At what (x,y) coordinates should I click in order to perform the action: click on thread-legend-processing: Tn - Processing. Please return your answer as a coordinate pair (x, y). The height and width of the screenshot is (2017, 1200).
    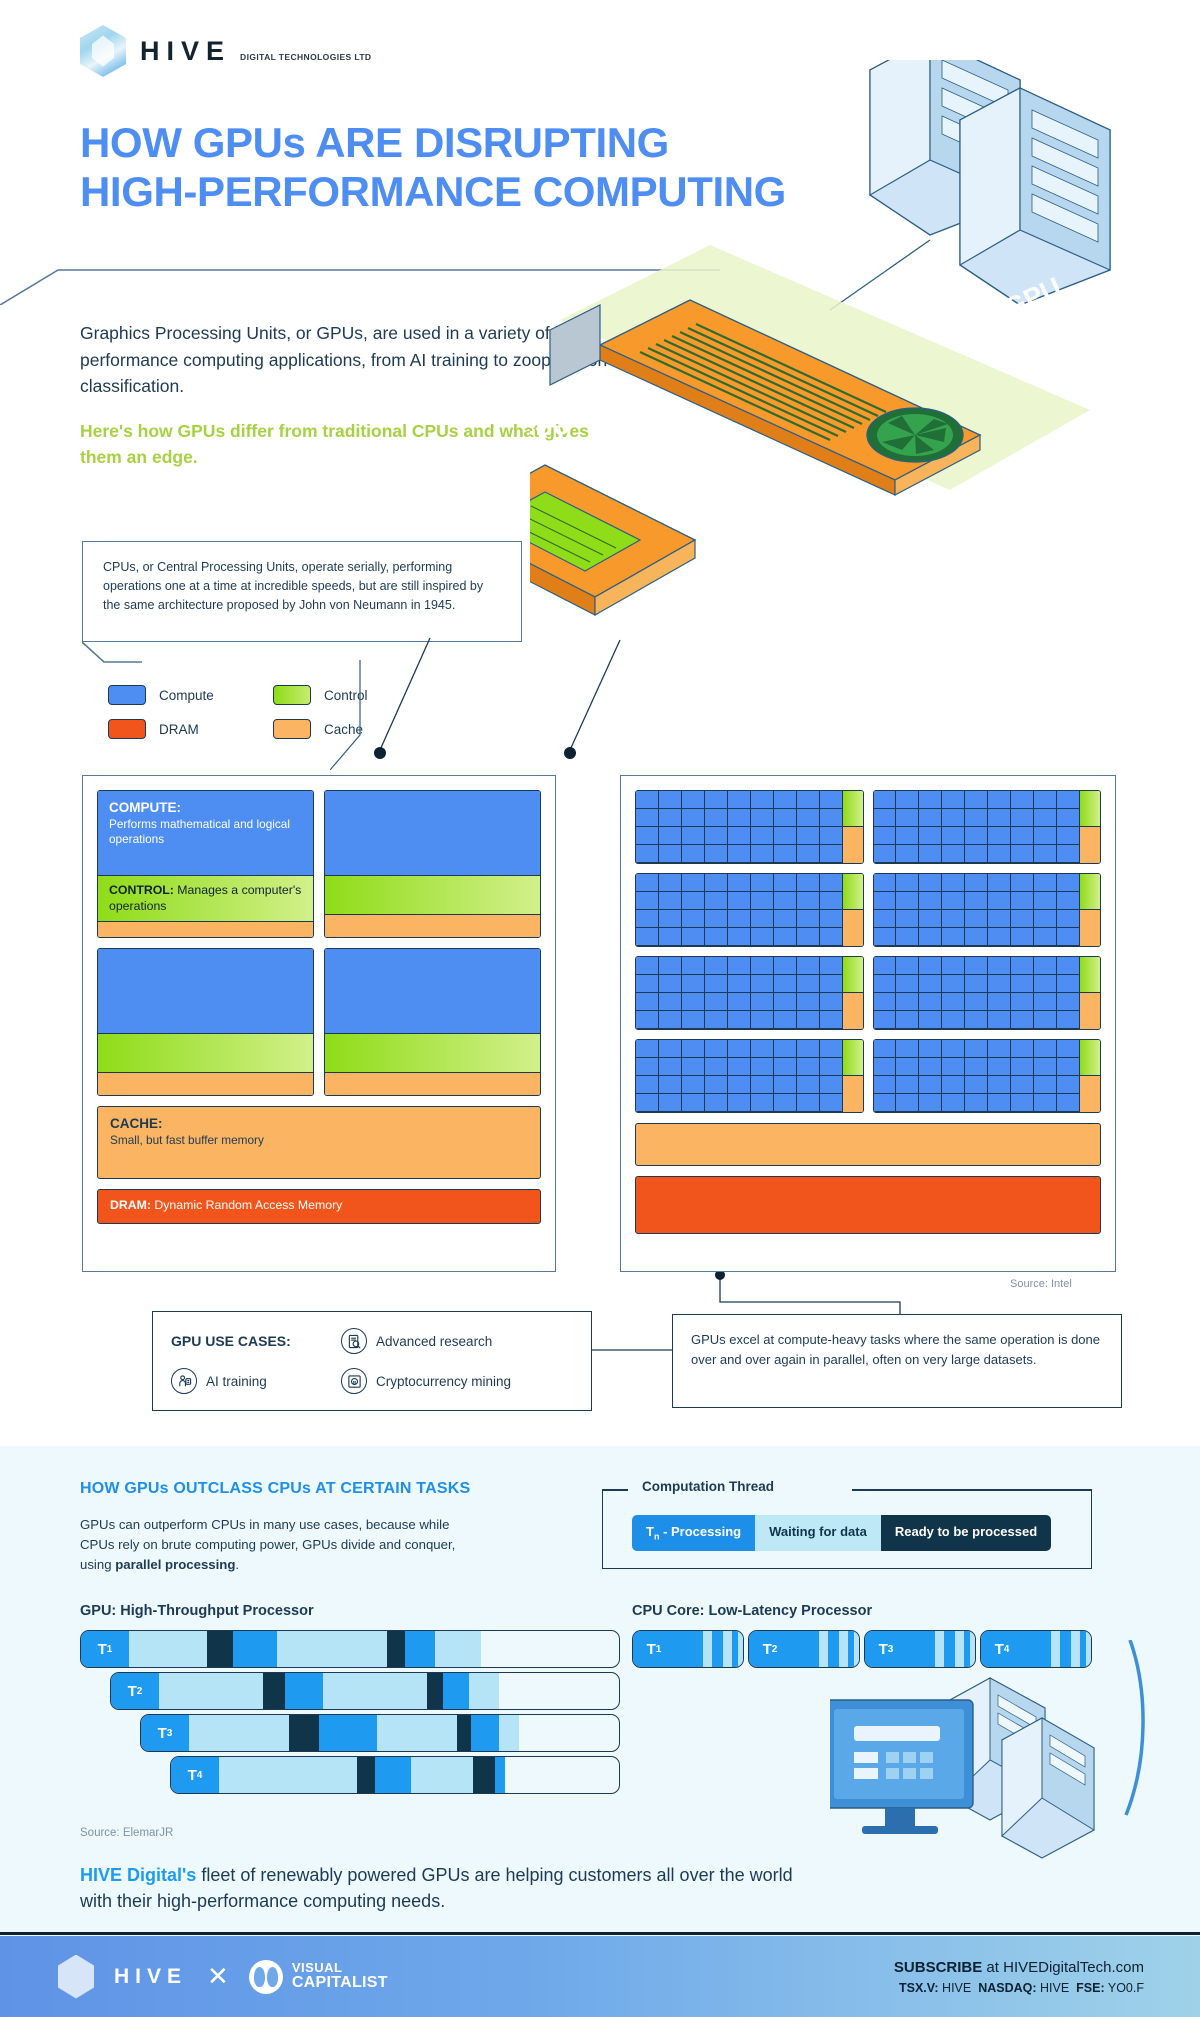
    Looking at the image, I should click on (694, 1533).